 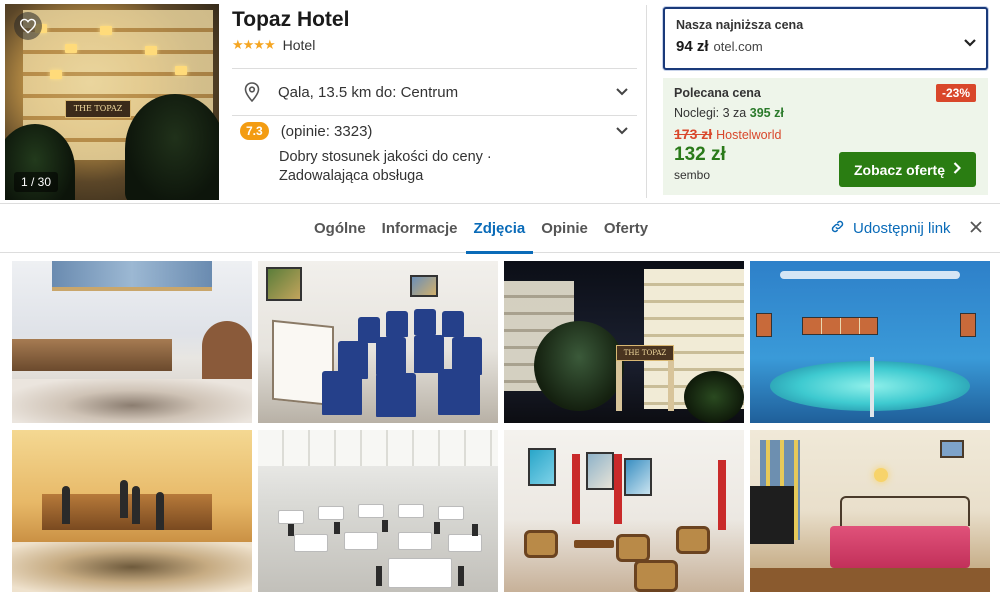 What do you see at coordinates (955, 93) in the screenshot?
I see `discount-badge: -23%` at bounding box center [955, 93].